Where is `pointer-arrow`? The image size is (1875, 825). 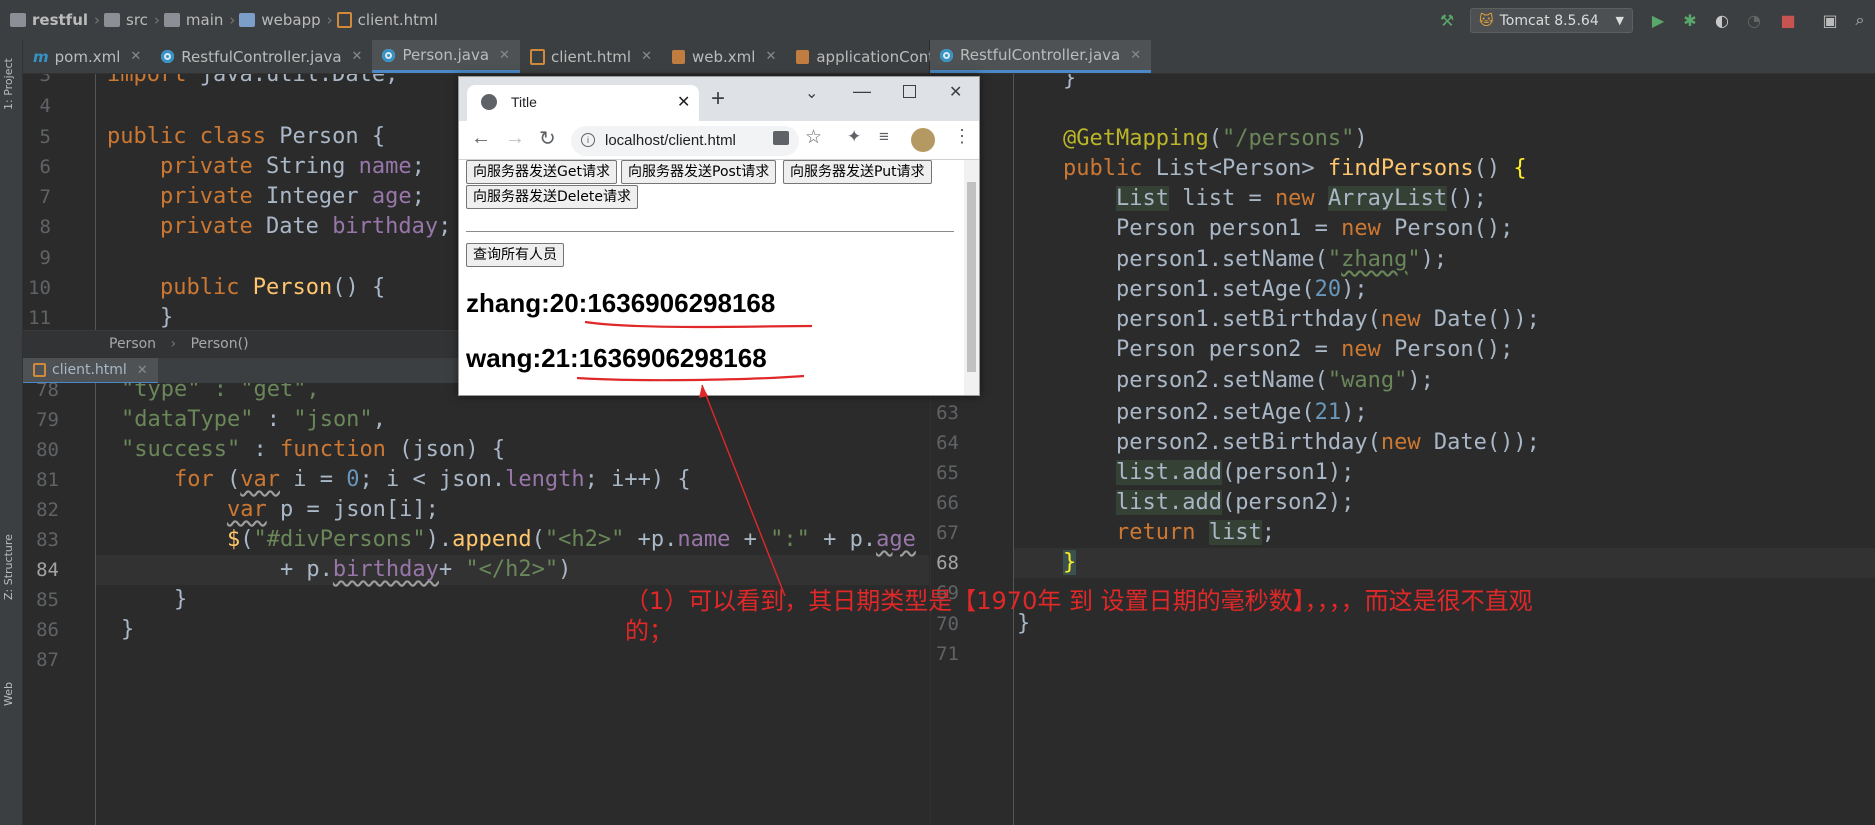
pointer-arrow is located at coordinates (743, 490).